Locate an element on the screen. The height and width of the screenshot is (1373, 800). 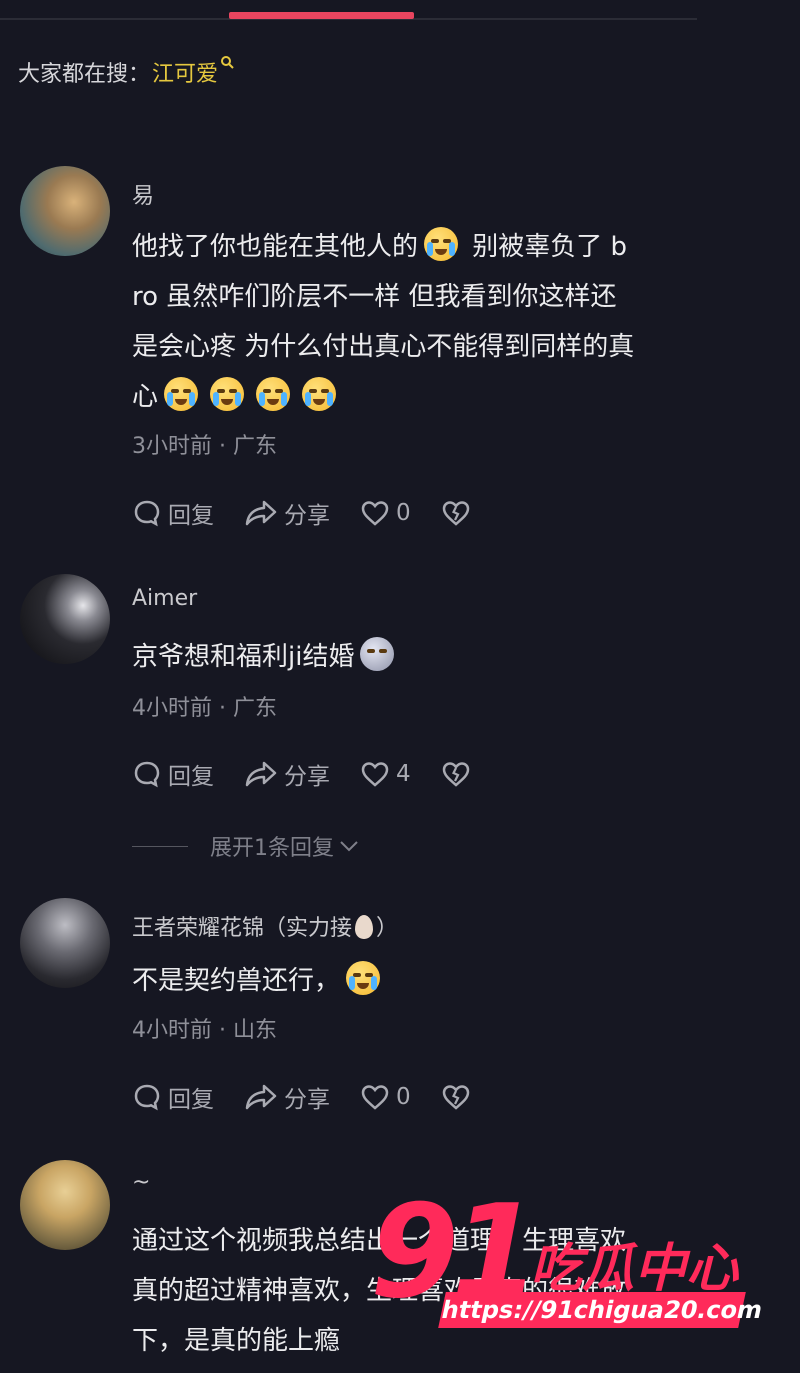
comment-username: 易 is located at coordinates (143, 194).